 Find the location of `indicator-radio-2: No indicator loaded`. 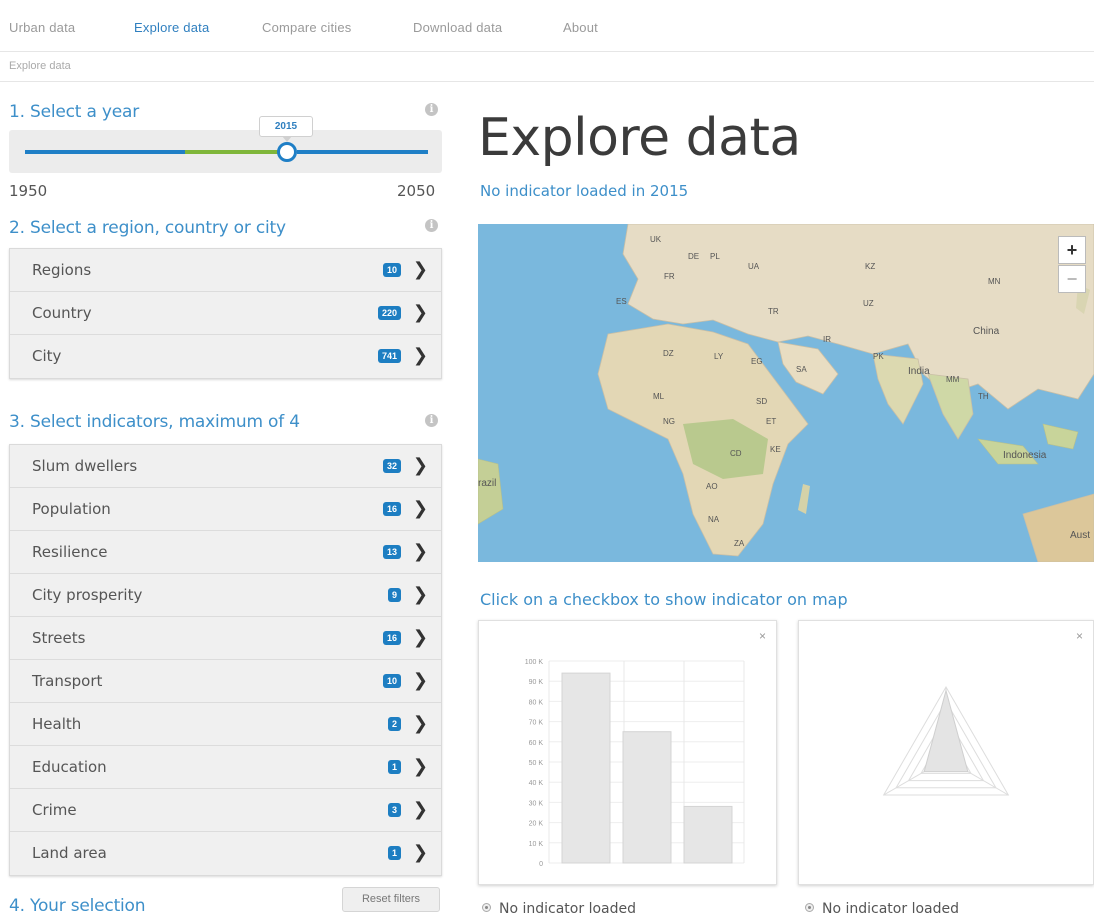

indicator-radio-2: No indicator loaded is located at coordinates (882, 909).